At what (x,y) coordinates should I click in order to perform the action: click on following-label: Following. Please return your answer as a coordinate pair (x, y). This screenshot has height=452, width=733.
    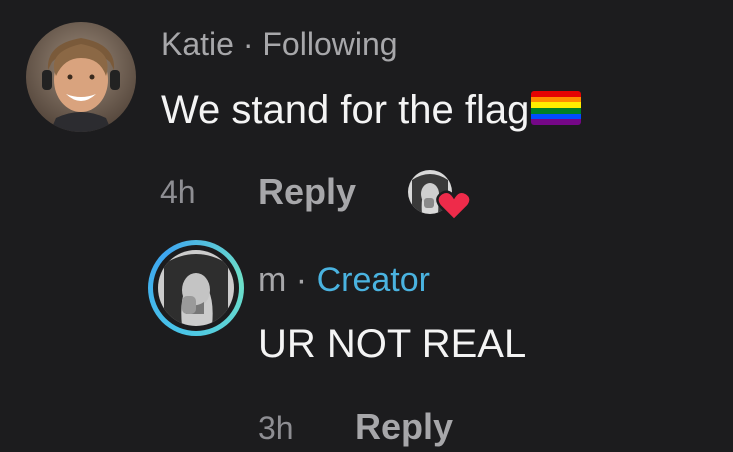
    Looking at the image, I should click on (330, 44).